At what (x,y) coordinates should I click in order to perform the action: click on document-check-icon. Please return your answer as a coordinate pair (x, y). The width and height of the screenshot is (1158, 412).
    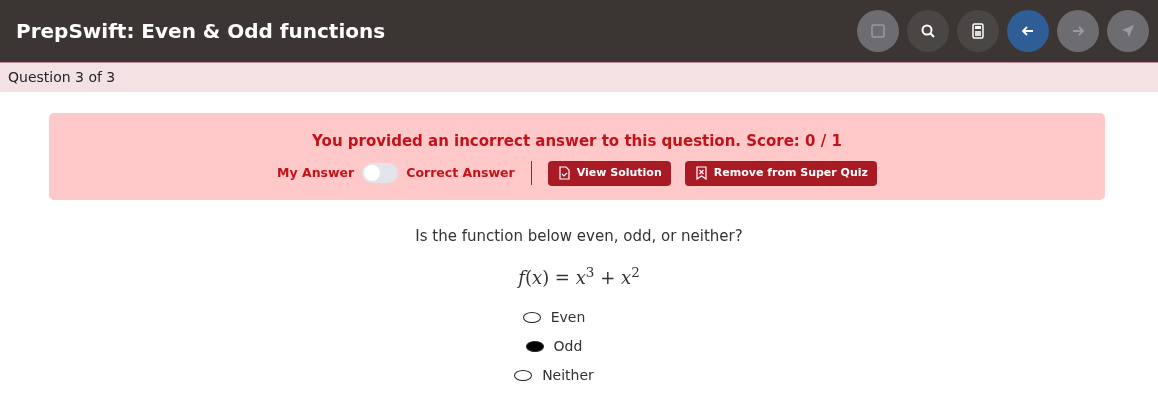
    Looking at the image, I should click on (563, 173).